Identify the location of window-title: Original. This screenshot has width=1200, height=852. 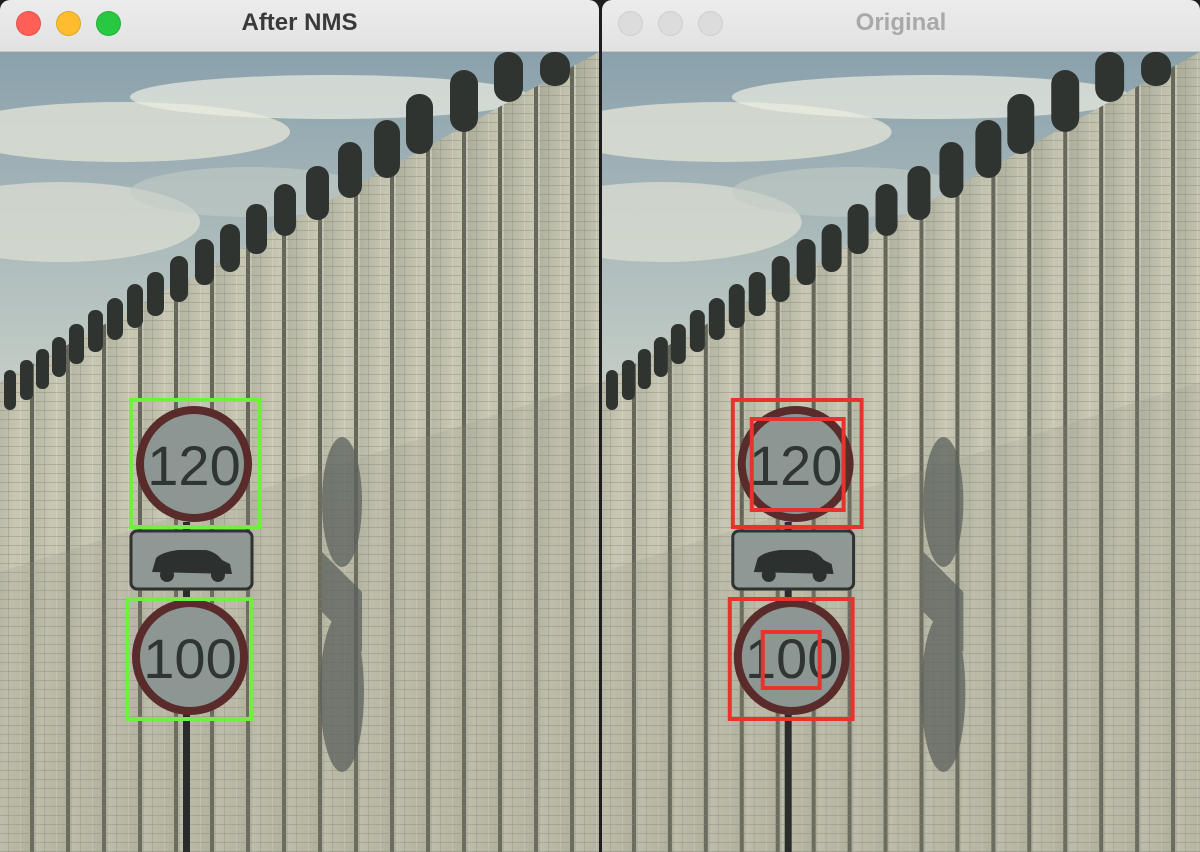
(901, 22).